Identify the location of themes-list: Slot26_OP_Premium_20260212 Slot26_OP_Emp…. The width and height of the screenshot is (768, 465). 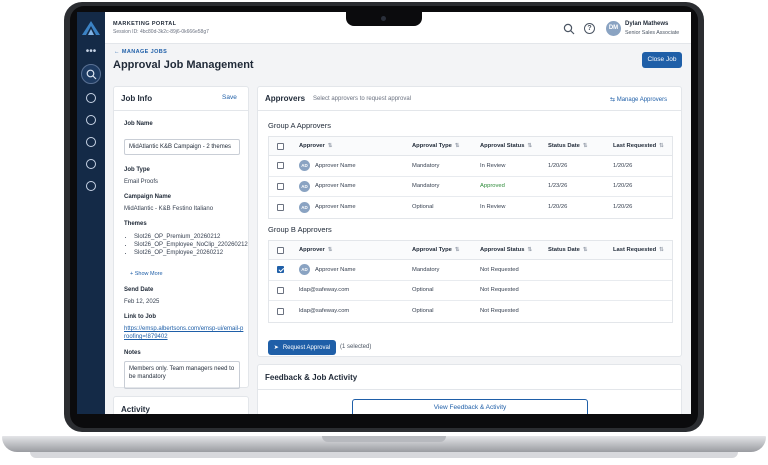
(191, 245).